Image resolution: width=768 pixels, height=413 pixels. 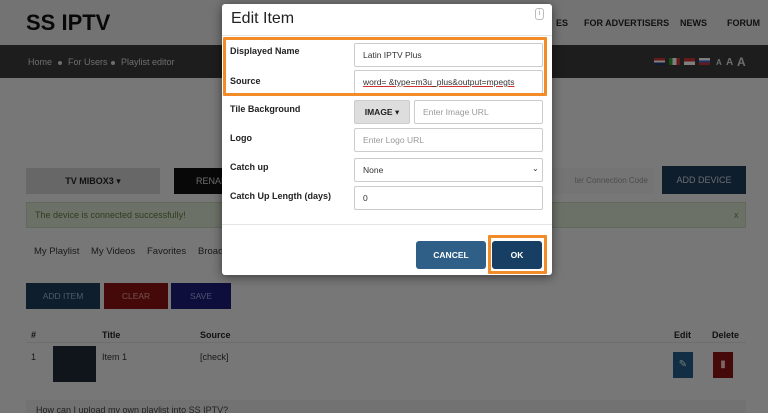 I want to click on tile-background-dropdown: IMAGE ▾, so click(x=382, y=112).